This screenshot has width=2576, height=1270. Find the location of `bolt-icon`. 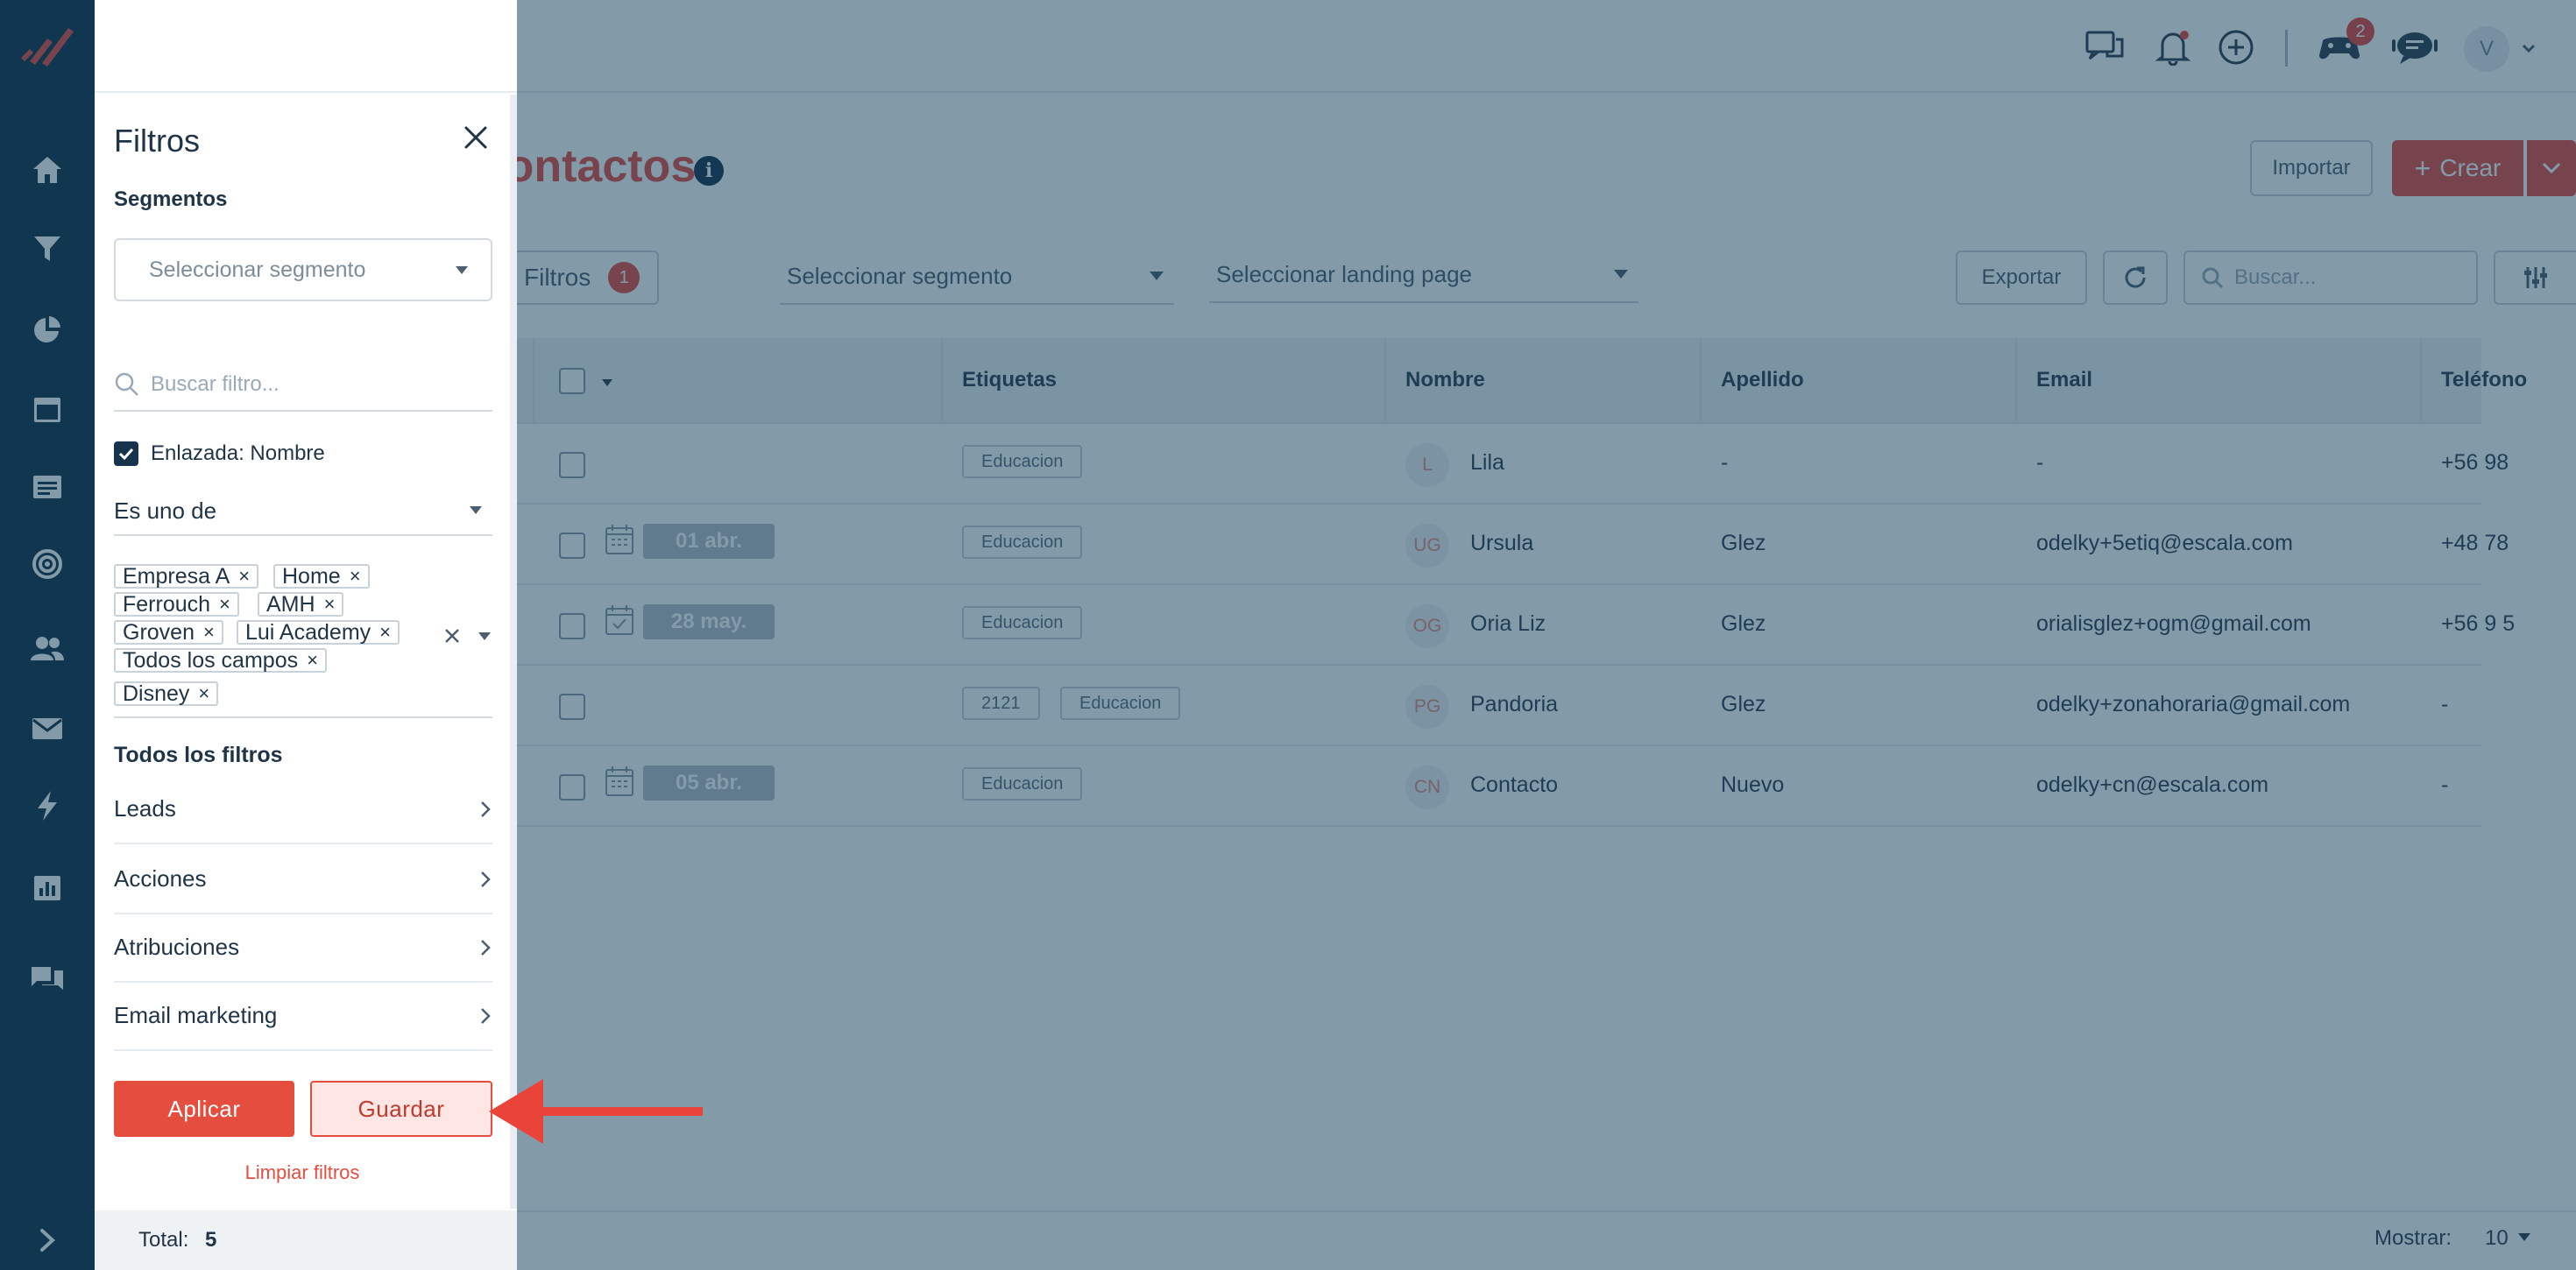

bolt-icon is located at coordinates (47, 806).